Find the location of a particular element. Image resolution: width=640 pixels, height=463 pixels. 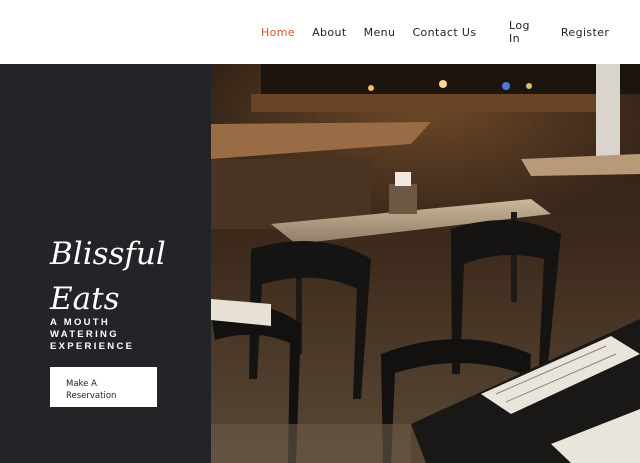

auth-nav: Log In Register is located at coordinates (574, 32).